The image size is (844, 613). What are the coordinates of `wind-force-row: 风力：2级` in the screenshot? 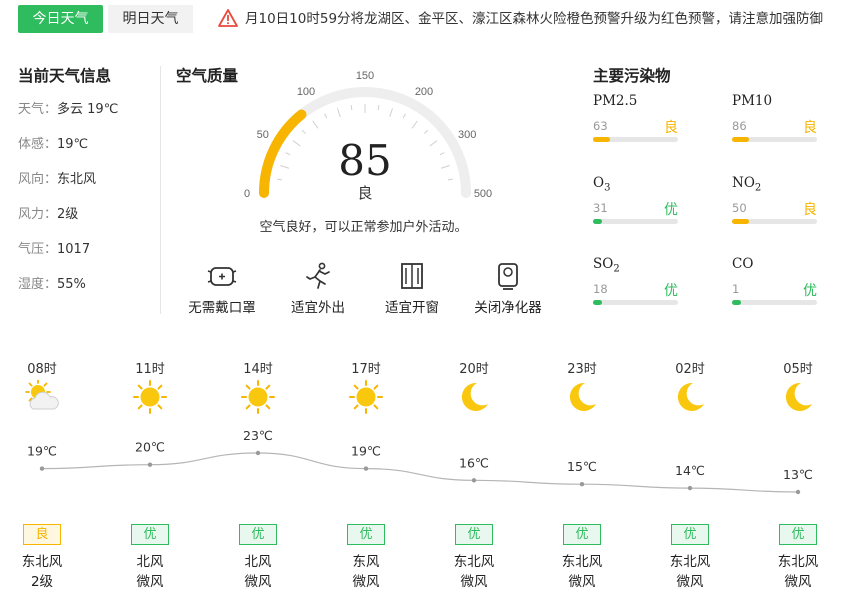 It's located at (48, 212).